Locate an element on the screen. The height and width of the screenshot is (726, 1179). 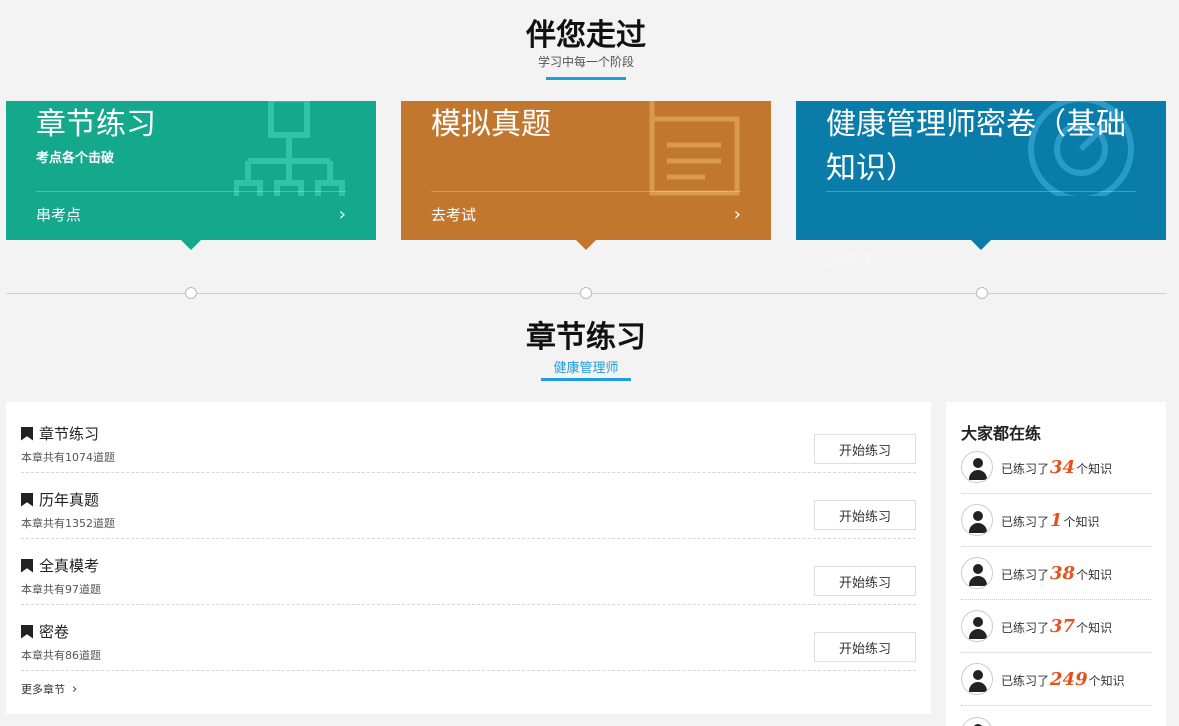
card-title: 章节练习 is located at coordinates (96, 124).